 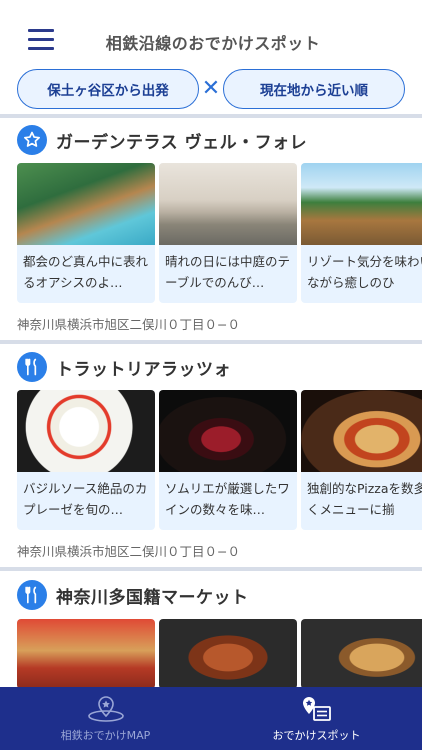 What do you see at coordinates (316, 708) in the screenshot?
I see `spot-list-icon` at bounding box center [316, 708].